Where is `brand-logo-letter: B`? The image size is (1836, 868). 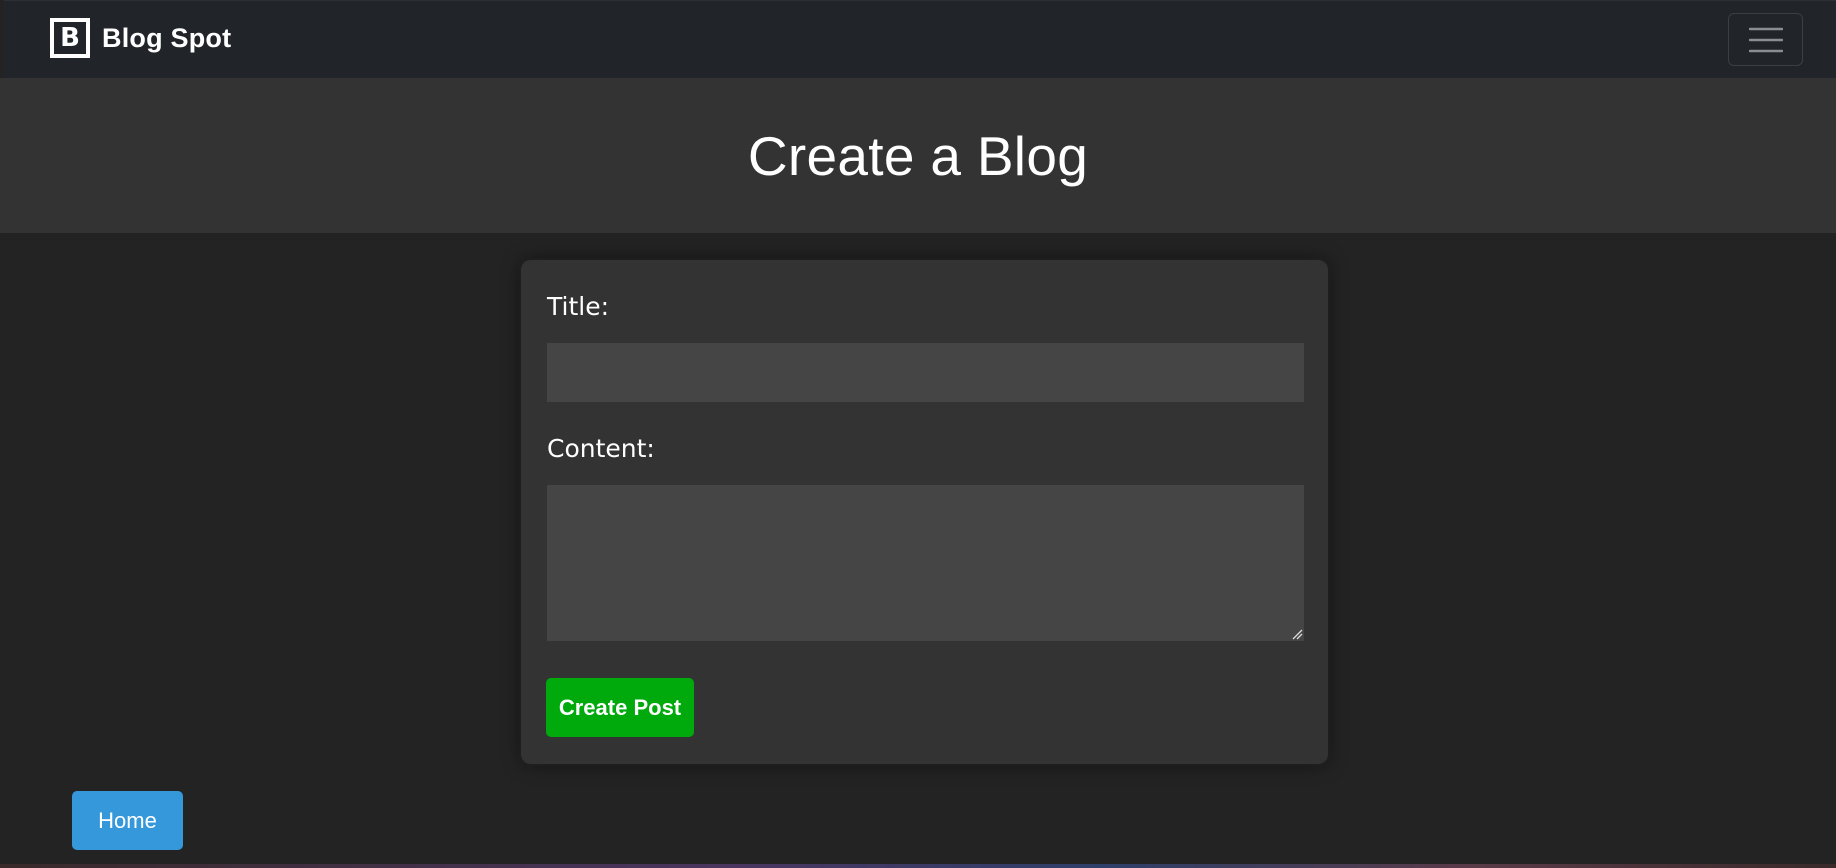
brand-logo-letter: B is located at coordinates (70, 38).